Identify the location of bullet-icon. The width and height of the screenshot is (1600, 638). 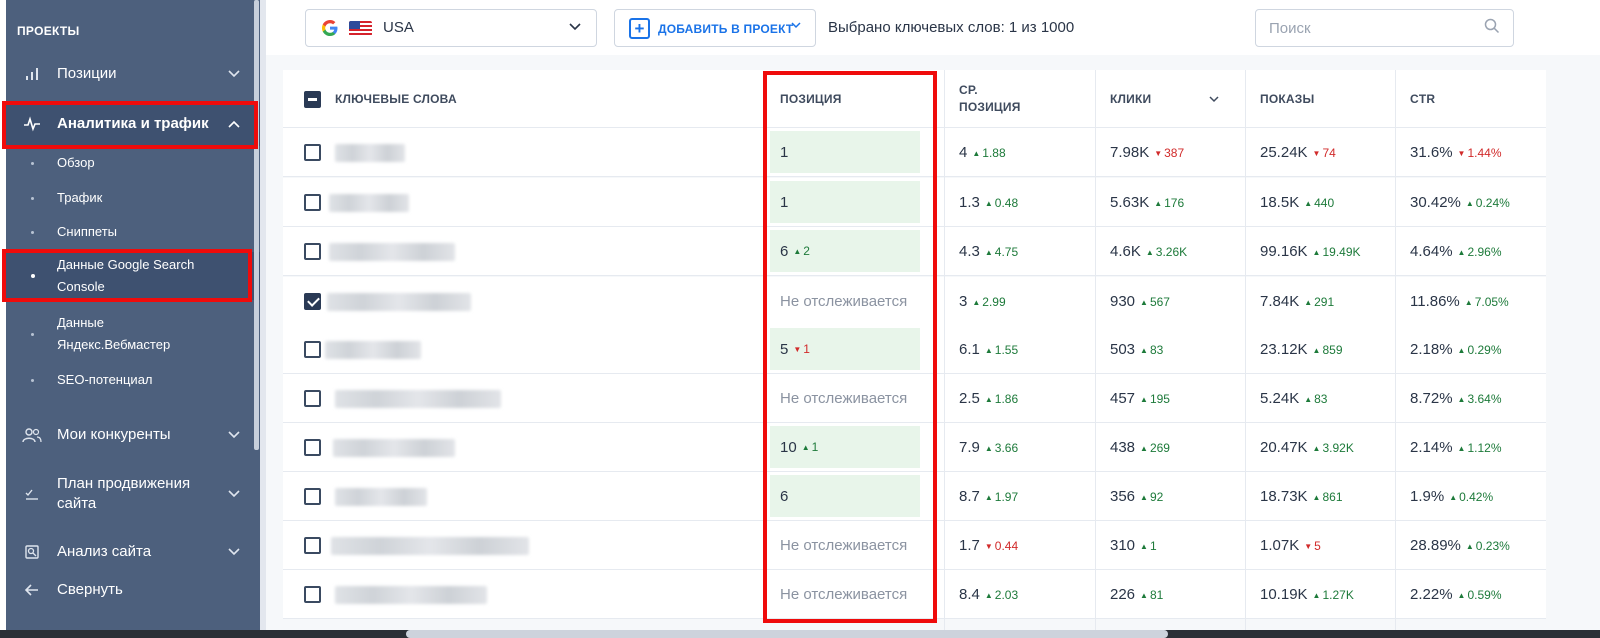
(33, 276).